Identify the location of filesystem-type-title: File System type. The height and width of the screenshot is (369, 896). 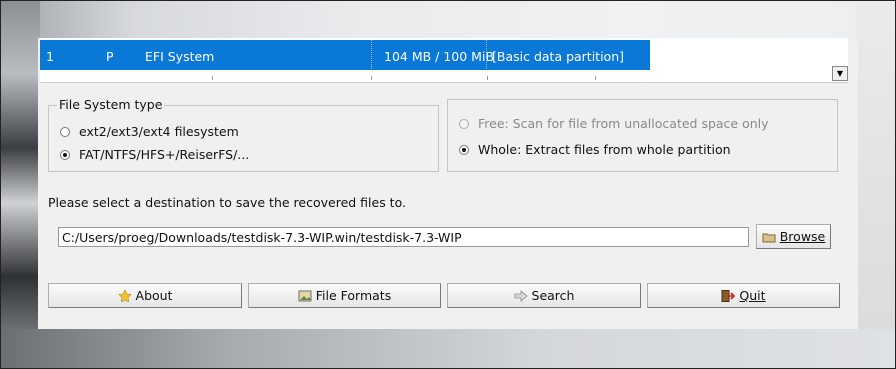
(111, 104).